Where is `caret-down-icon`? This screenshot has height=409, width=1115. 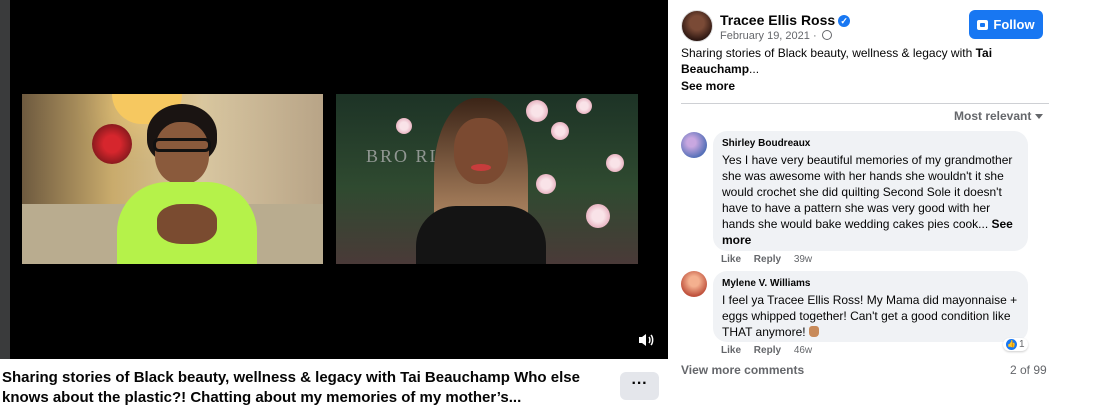 caret-down-icon is located at coordinates (1039, 116).